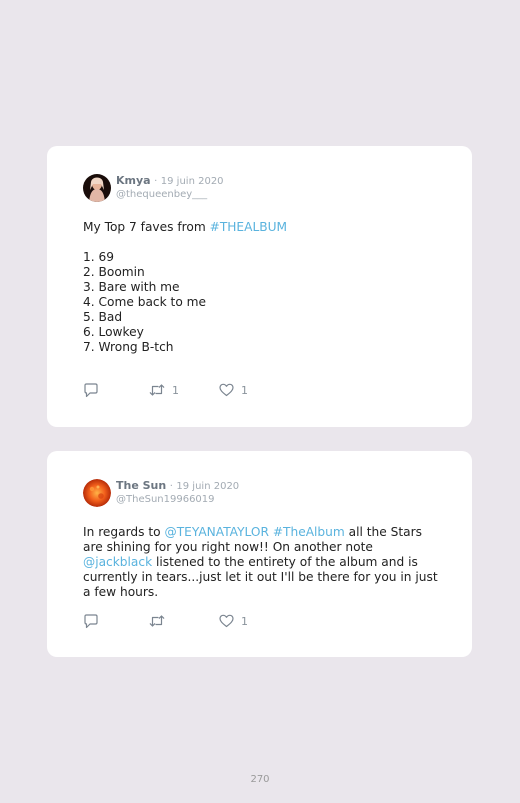 The height and width of the screenshot is (803, 520). I want to click on hashtag-link: #TheAlbum, so click(309, 532).